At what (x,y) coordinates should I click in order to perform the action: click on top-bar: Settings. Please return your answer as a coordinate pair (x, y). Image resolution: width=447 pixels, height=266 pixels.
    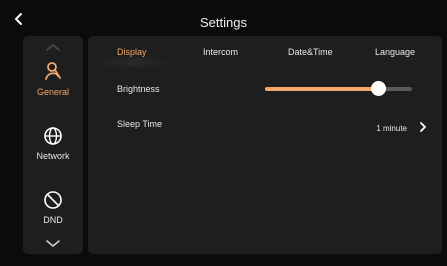
    Looking at the image, I should click on (223, 17).